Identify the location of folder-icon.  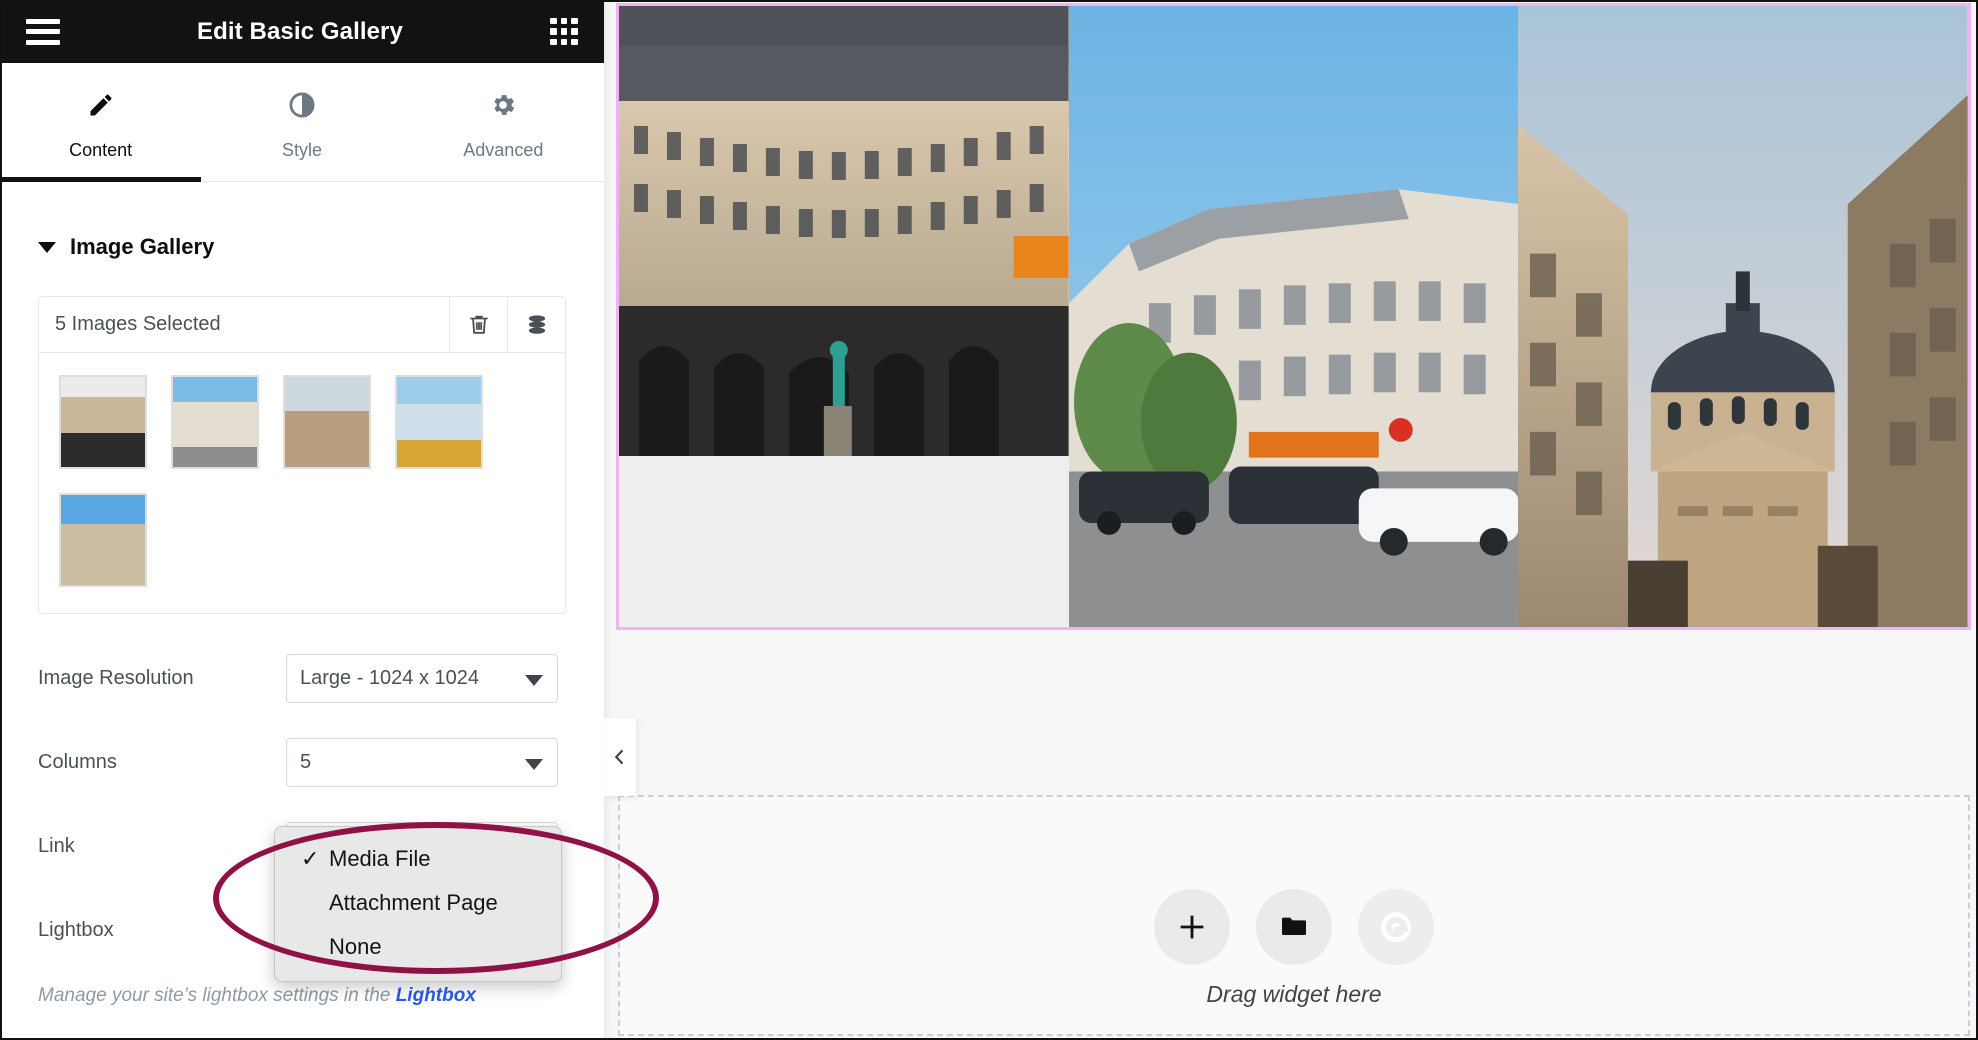
(1294, 926).